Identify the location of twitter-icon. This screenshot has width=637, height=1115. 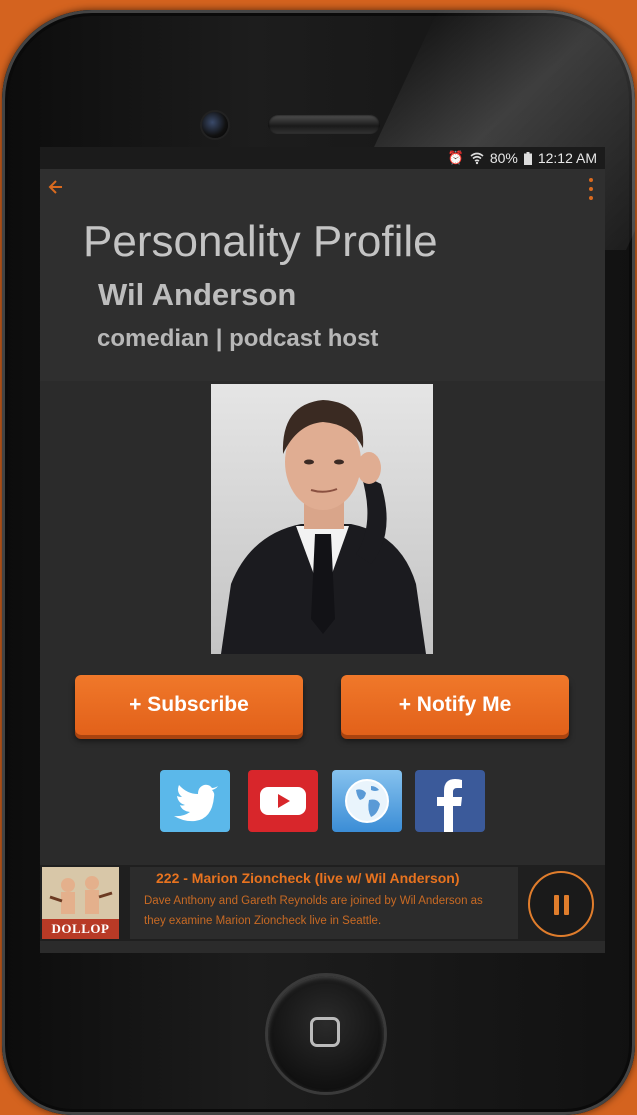
(195, 801).